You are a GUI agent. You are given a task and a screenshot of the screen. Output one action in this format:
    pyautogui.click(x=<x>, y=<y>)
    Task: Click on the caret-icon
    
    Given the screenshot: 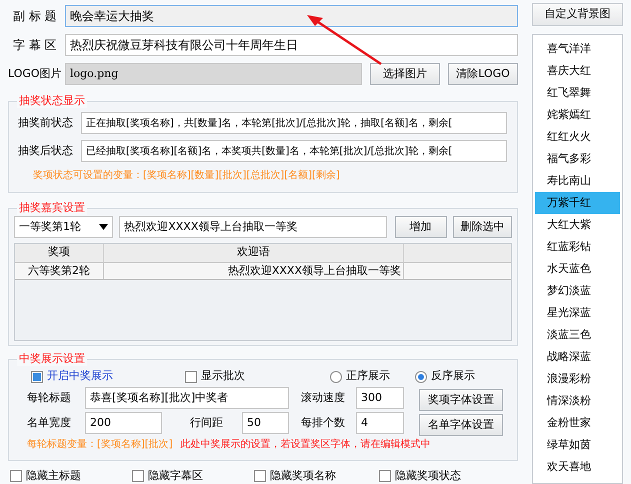 What is the action you would take?
    pyautogui.click(x=103, y=227)
    